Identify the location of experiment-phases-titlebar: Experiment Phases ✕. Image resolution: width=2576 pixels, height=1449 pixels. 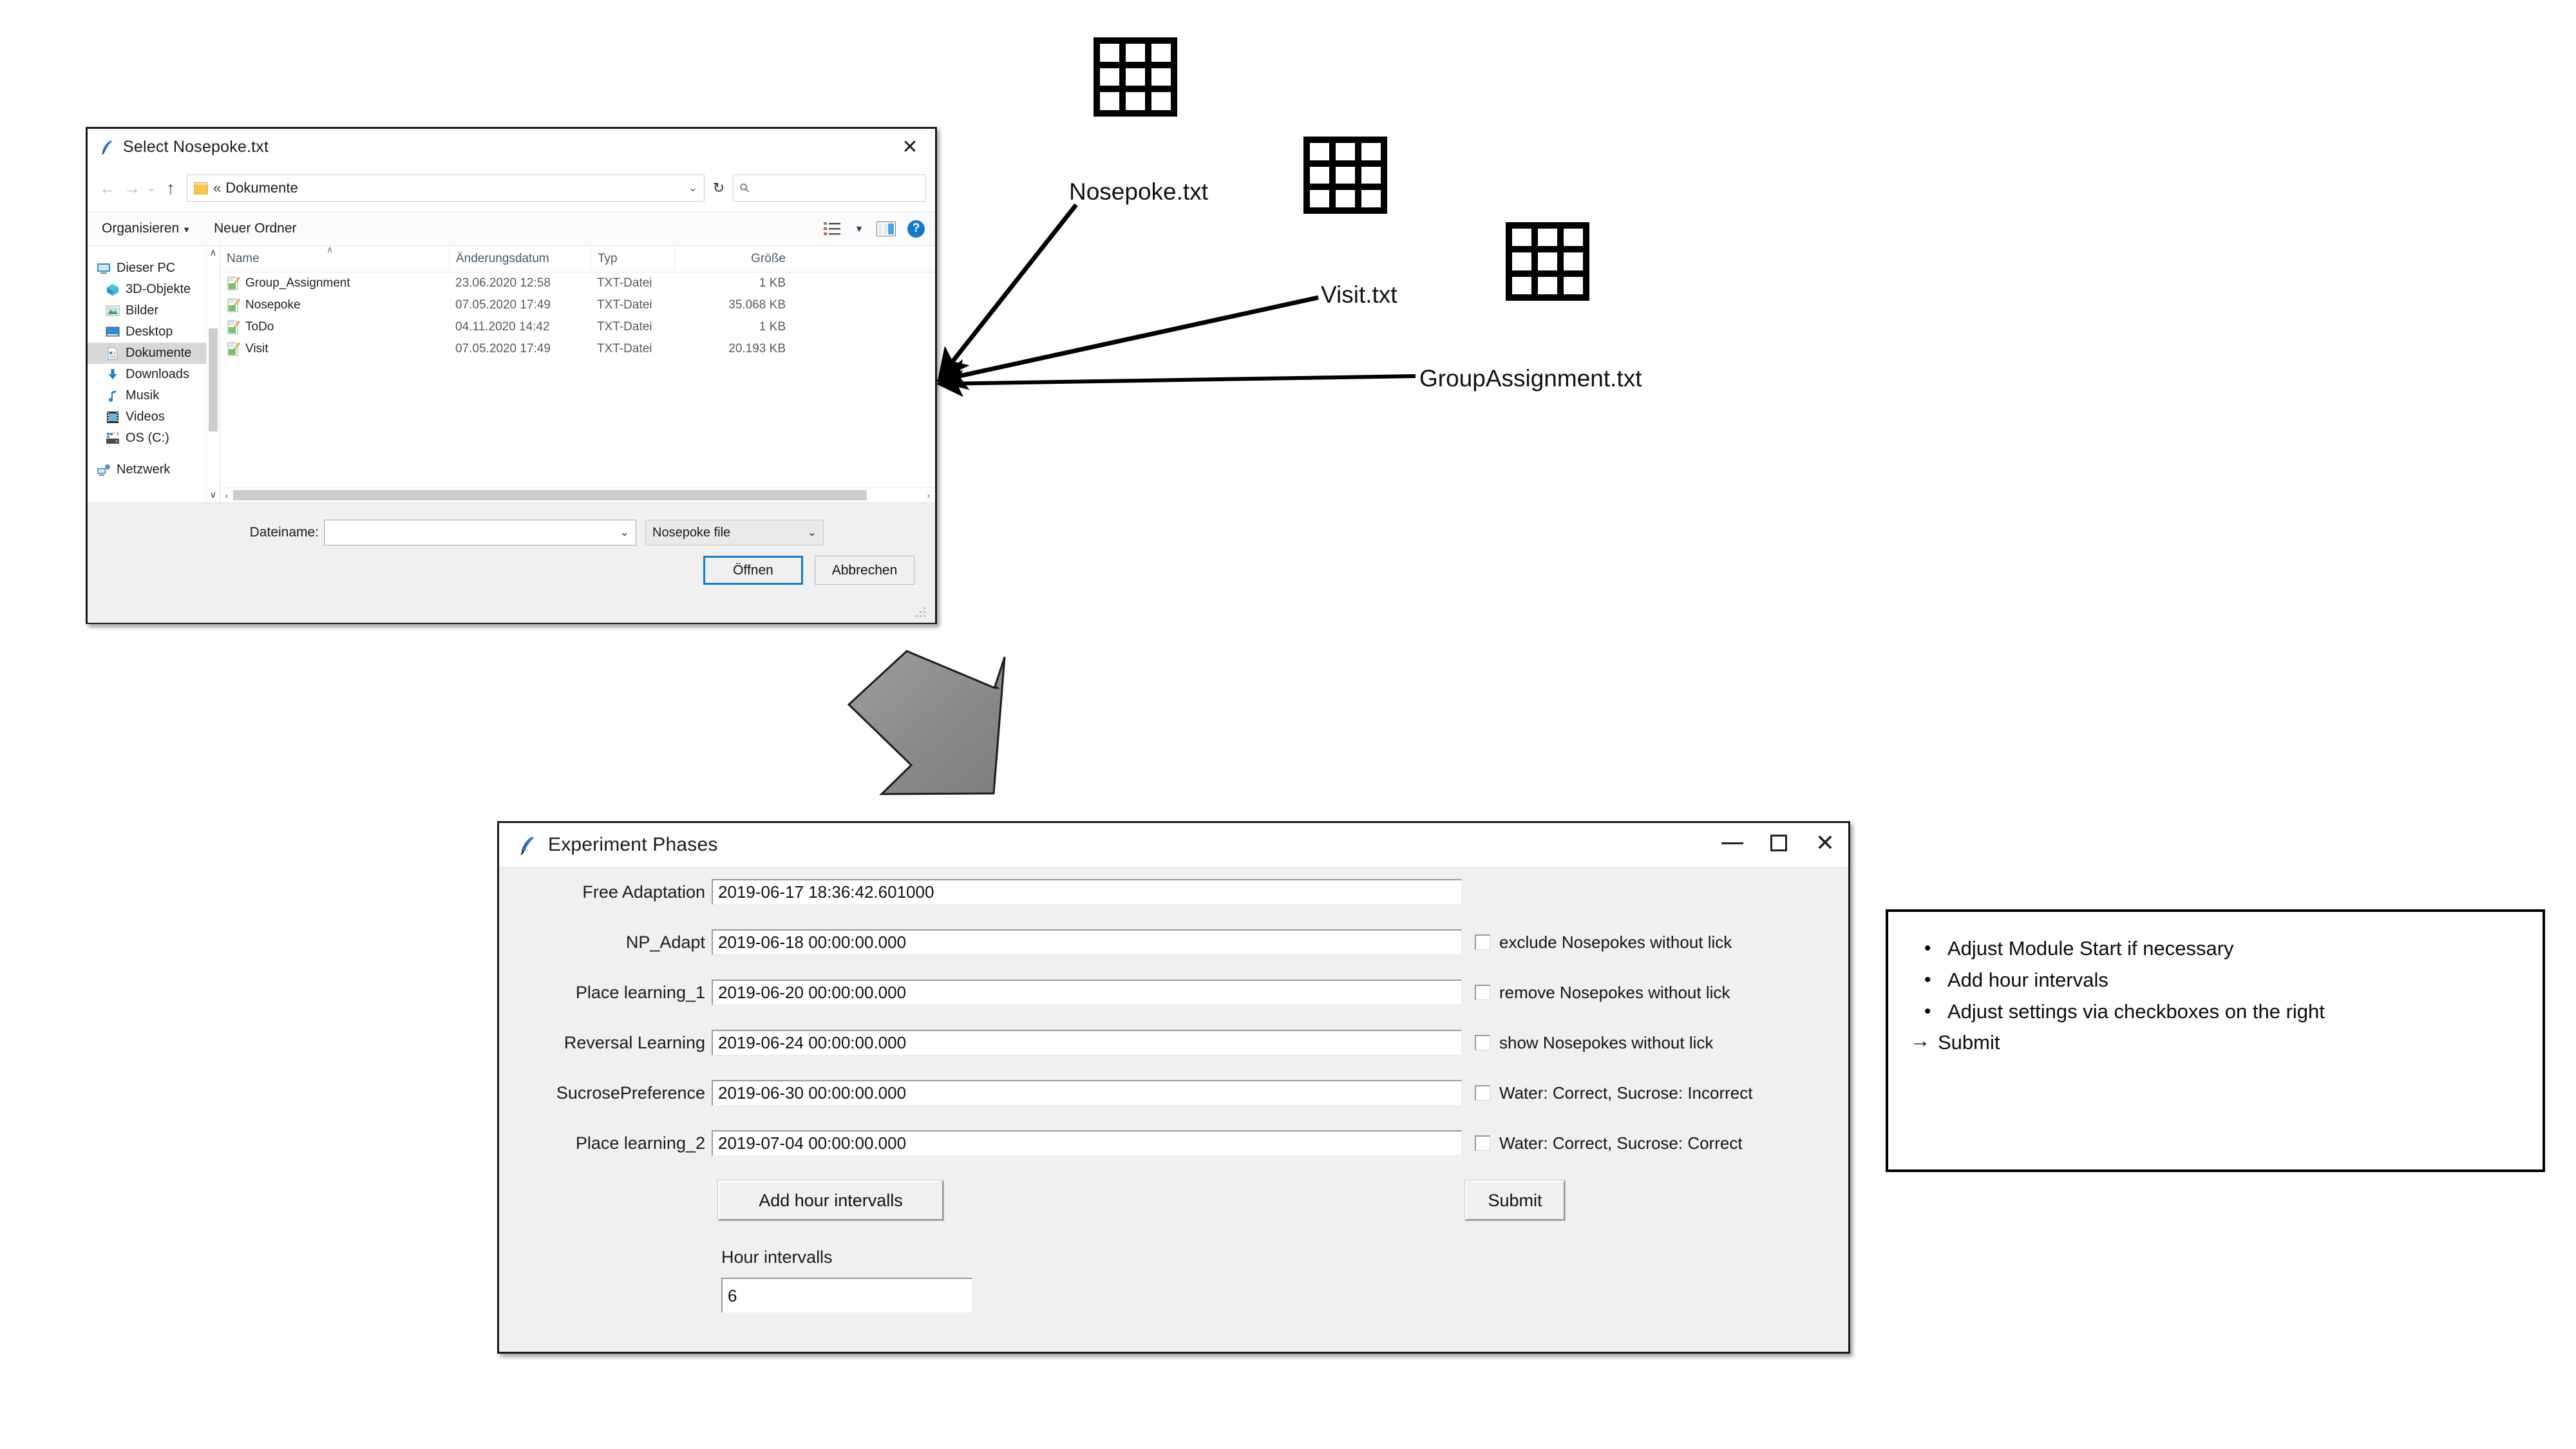
(1173, 845).